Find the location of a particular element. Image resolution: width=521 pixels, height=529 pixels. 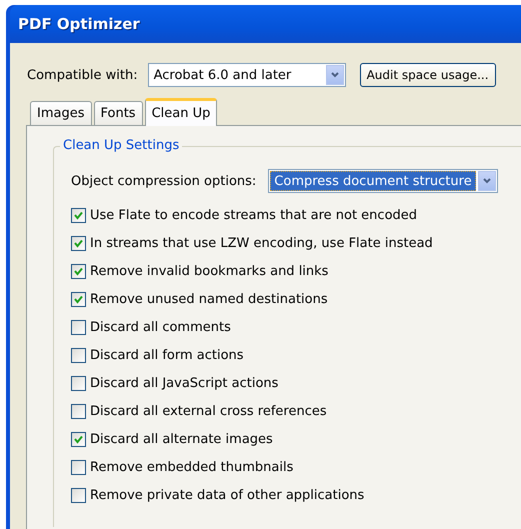

checkbox-label: In streams that use LZW encoding, use Flate instead is located at coordinates (261, 243).